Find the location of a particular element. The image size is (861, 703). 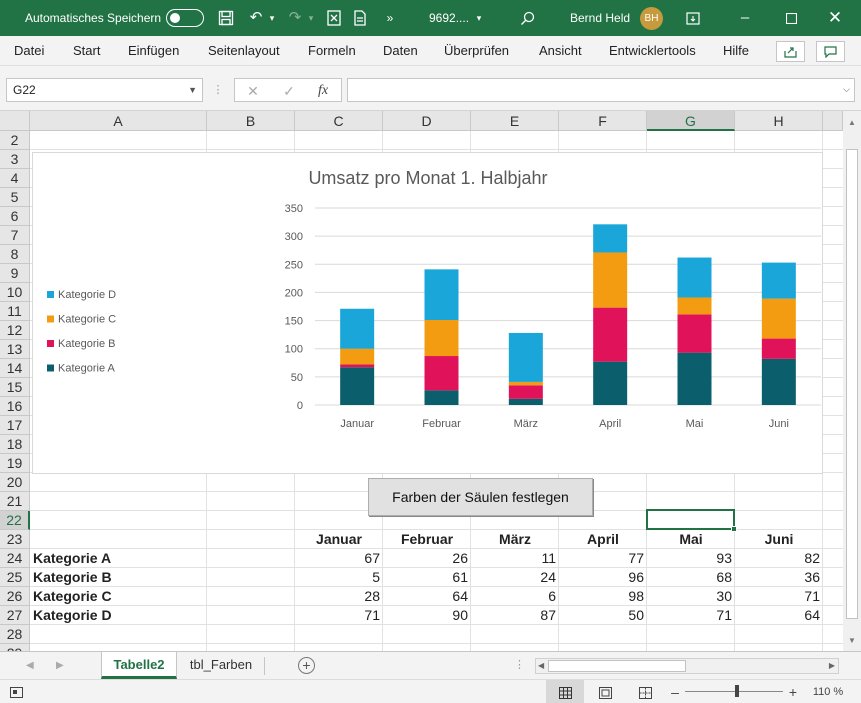

category-label-cell: Kategorie A is located at coordinates (118, 558).